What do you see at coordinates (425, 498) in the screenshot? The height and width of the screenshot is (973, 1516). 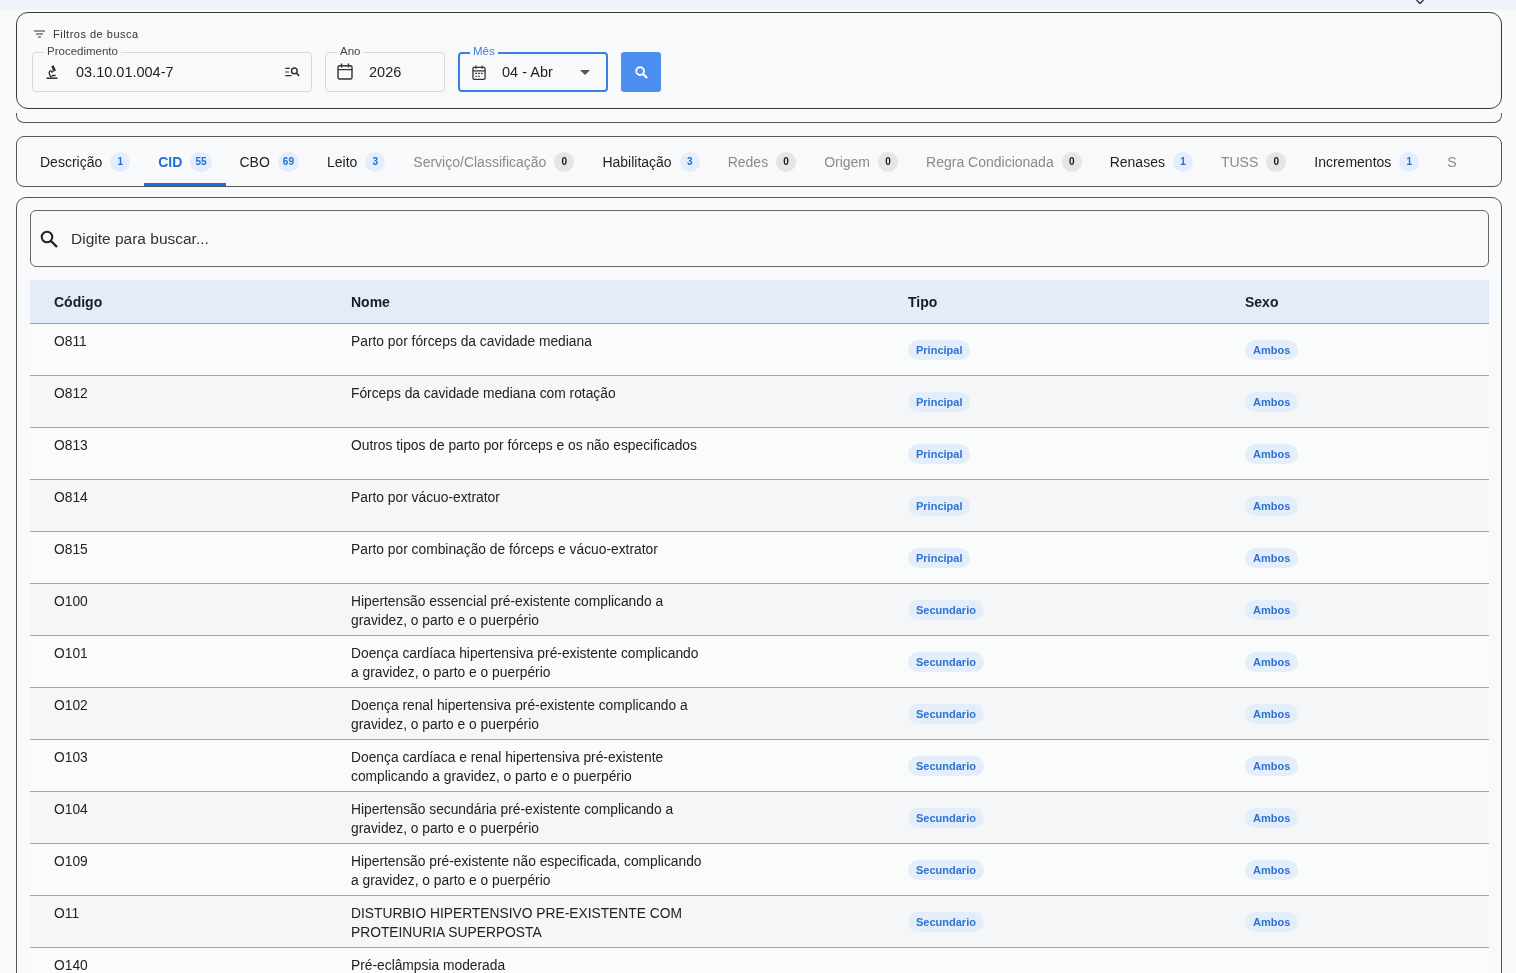 I see `table-cell-text: Parto por vácuo-extrator` at bounding box center [425, 498].